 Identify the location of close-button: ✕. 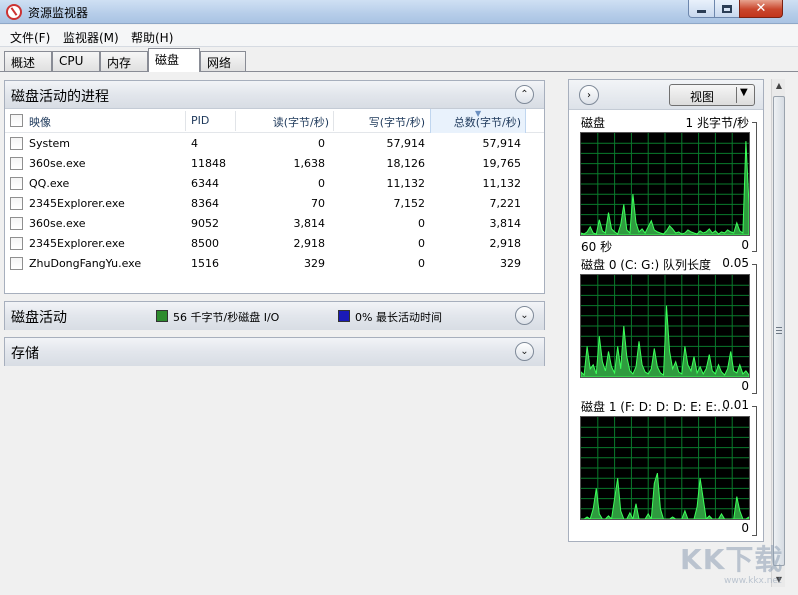
(761, 9).